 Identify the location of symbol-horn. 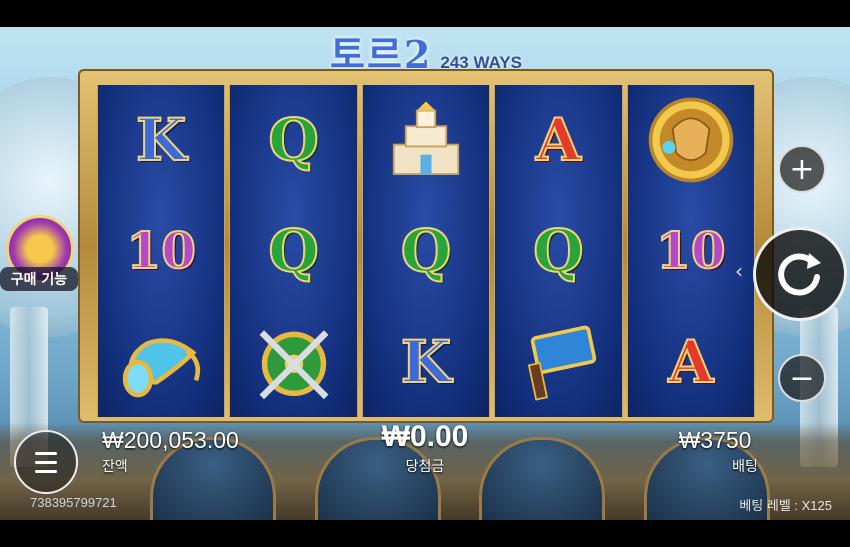
(161, 361).